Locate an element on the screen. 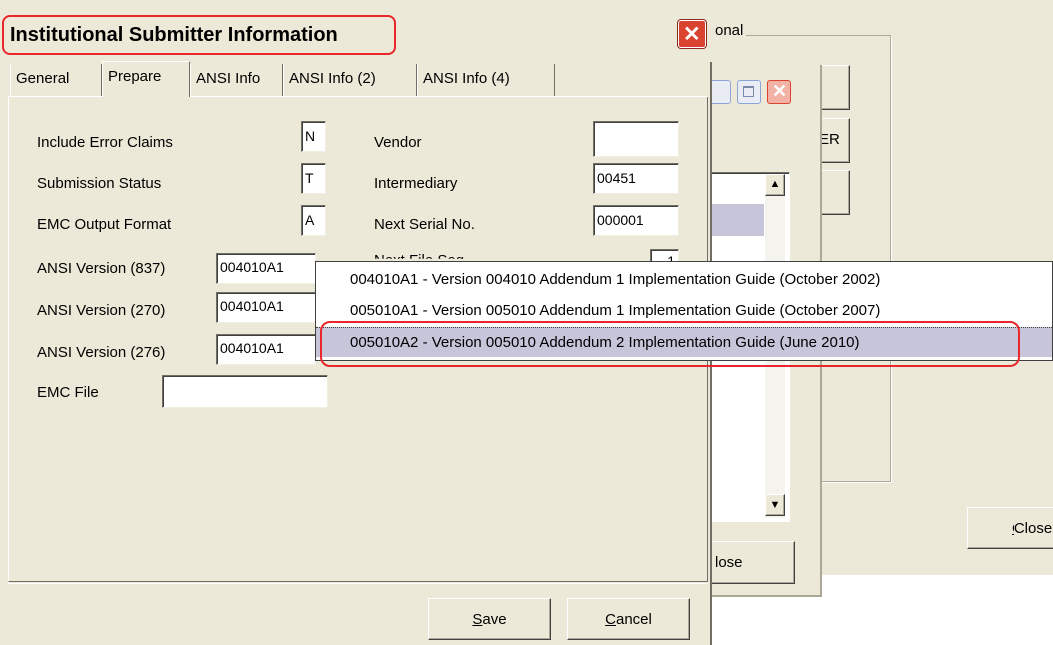 Image resolution: width=1053 pixels, height=645 pixels. dialog-close-button: ✕ is located at coordinates (692, 34).